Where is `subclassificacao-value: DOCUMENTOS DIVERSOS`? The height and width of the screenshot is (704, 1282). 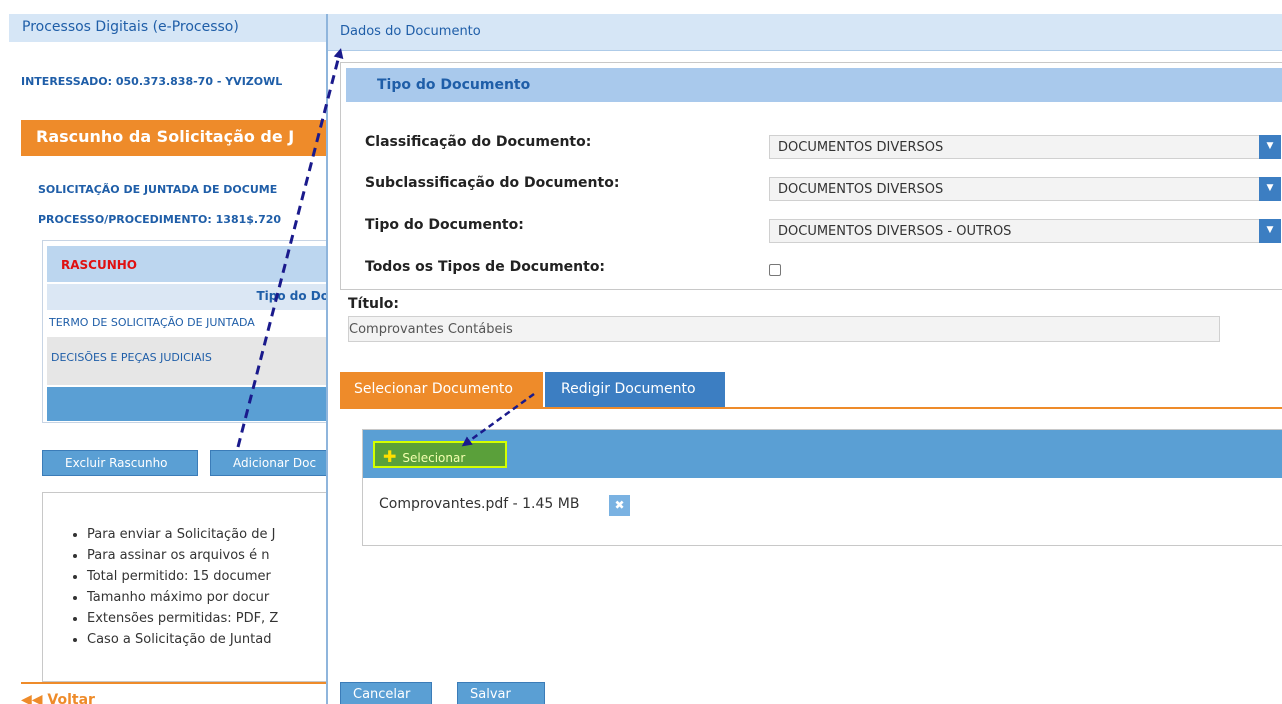 subclassificacao-value: DOCUMENTOS DIVERSOS is located at coordinates (861, 189).